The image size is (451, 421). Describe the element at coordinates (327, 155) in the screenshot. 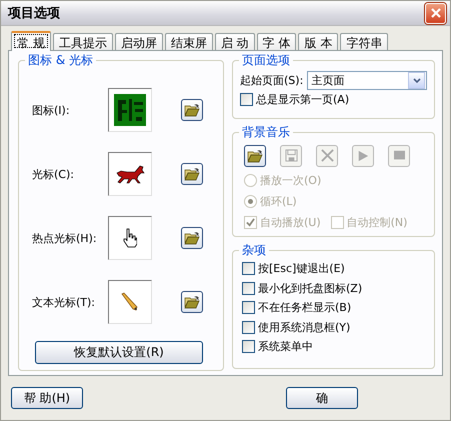

I see `delete-icon` at that location.